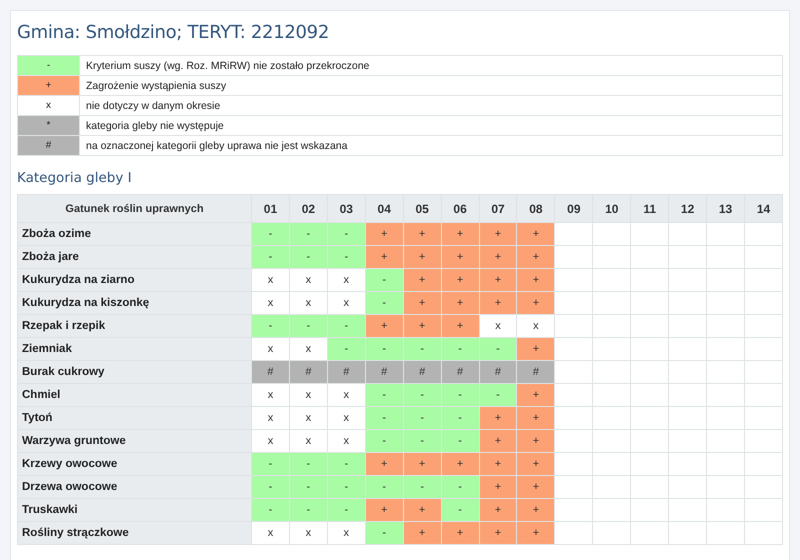 The image size is (800, 560). Describe the element at coordinates (135, 510) in the screenshot. I see `crop-name-cell: Truskawki` at that location.